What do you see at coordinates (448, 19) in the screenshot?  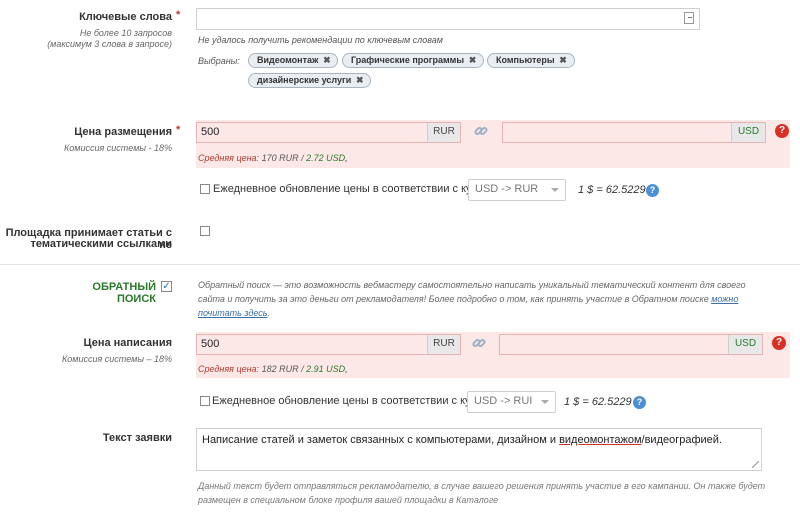 I see `keywords-input` at bounding box center [448, 19].